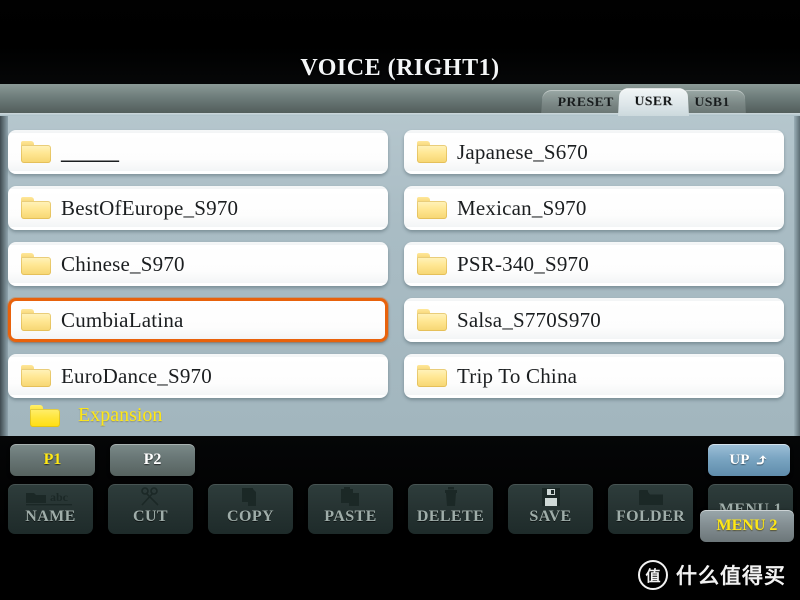 This screenshot has width=800, height=600. What do you see at coordinates (198, 152) in the screenshot?
I see `list-item: ______` at bounding box center [198, 152].